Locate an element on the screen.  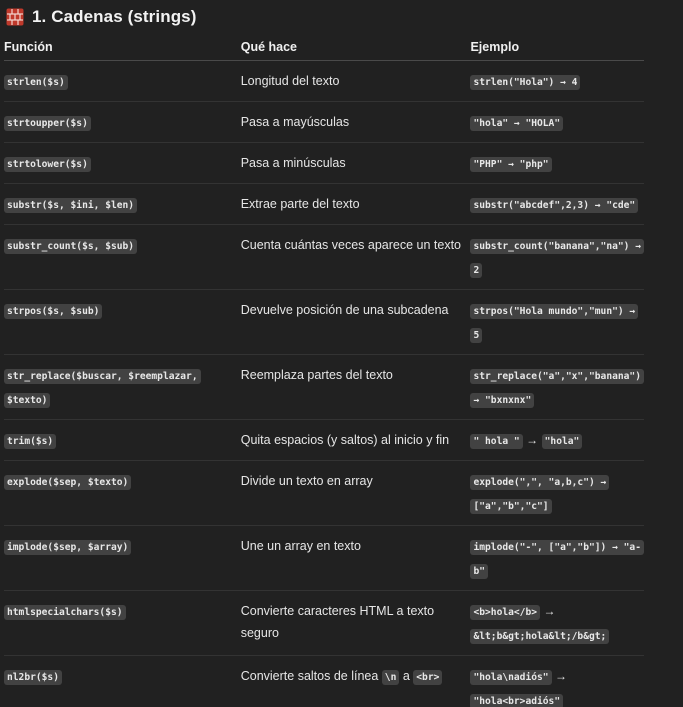
example-code: &lt;b&gt;hola&lt;/b&gt; is located at coordinates (540, 636).